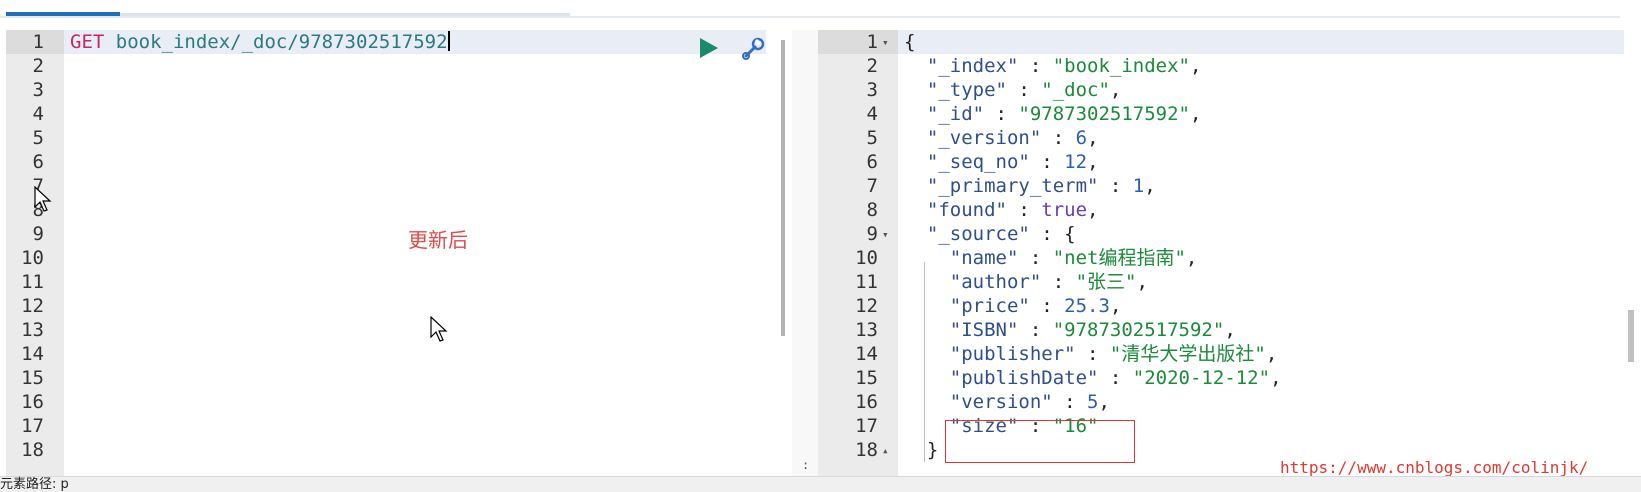  What do you see at coordinates (921, 450) in the screenshot?
I see `json-token: }` at bounding box center [921, 450].